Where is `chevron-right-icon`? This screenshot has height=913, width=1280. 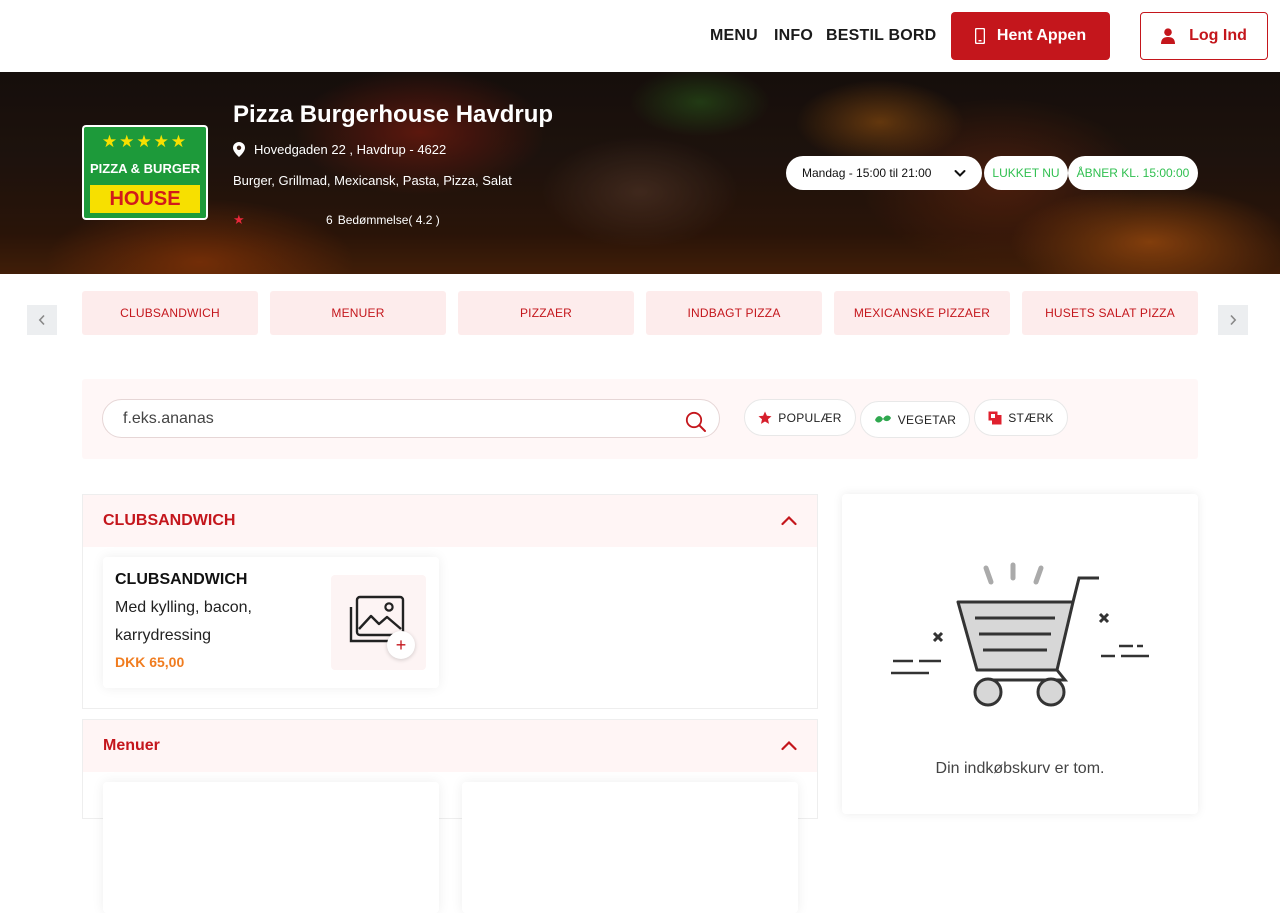
chevron-right-icon is located at coordinates (1233, 320).